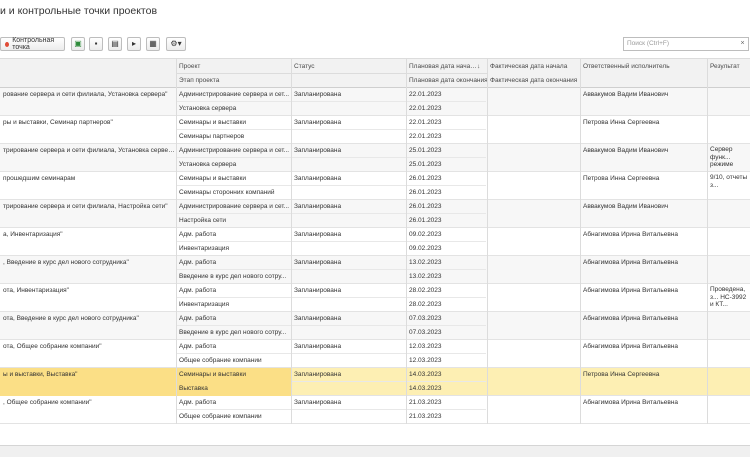  Describe the element at coordinates (680, 44) in the screenshot. I see `search-input: Поиск (Ctrl+F)` at that location.